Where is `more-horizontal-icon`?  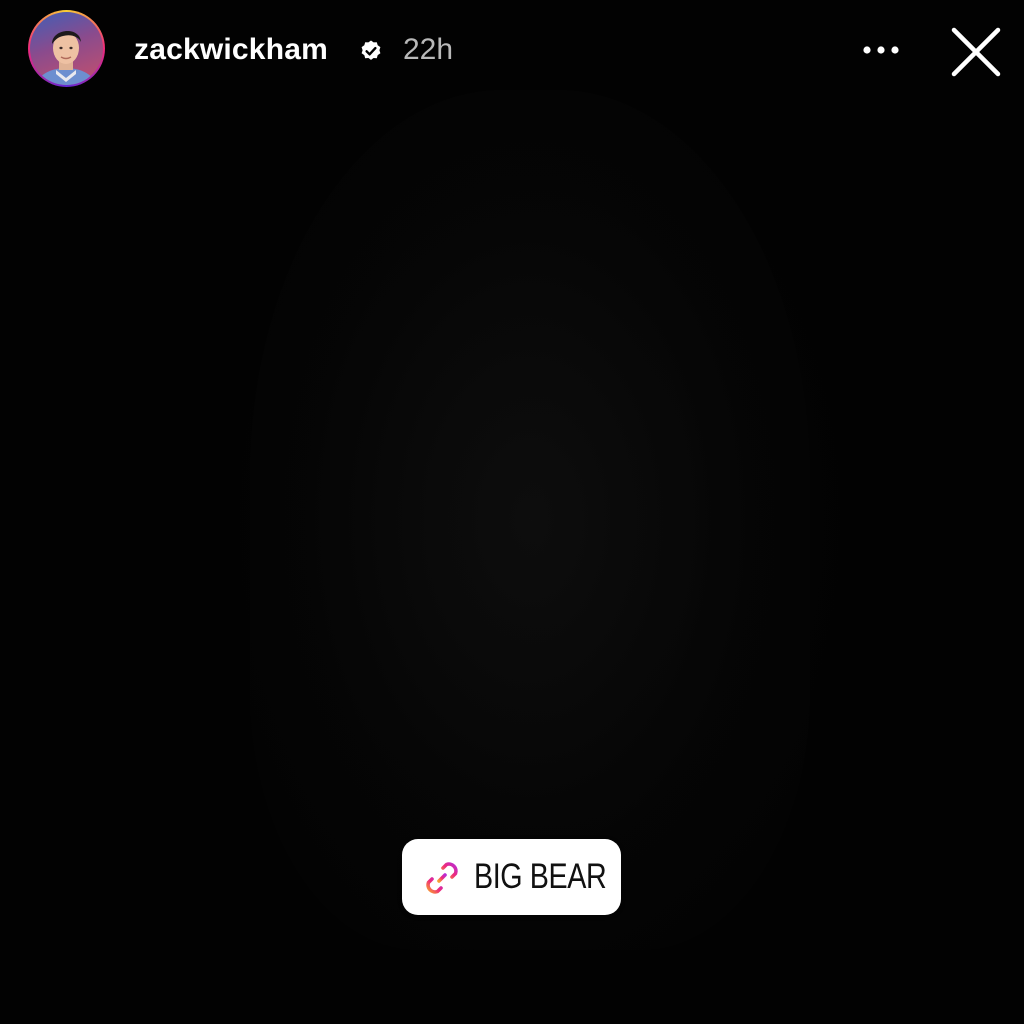 more-horizontal-icon is located at coordinates (881, 50).